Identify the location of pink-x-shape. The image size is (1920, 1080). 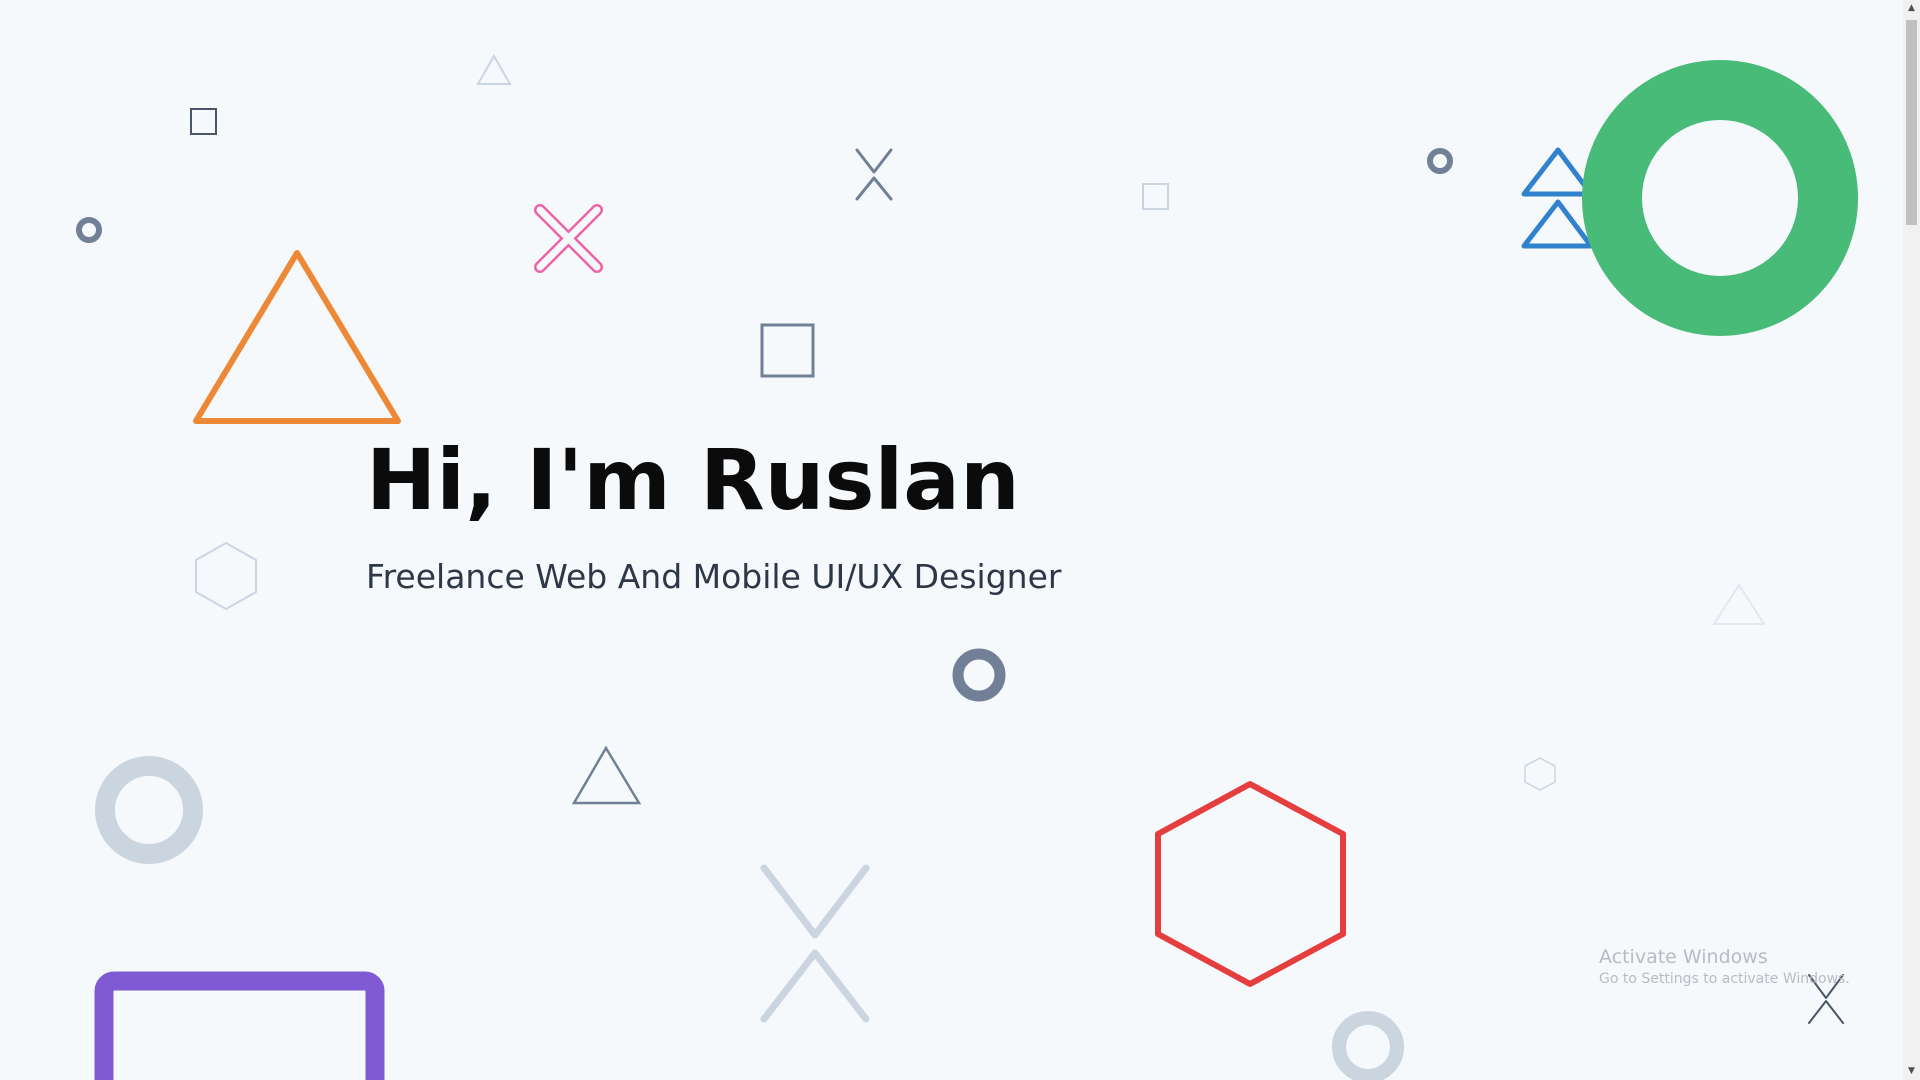
(568, 238).